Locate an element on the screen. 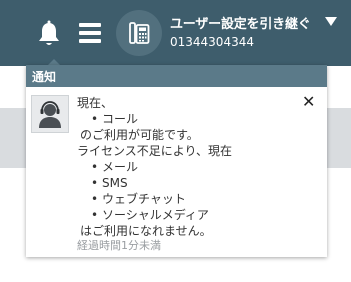 This screenshot has width=351, height=282. message-line: はご利用になれません。 is located at coordinates (146, 231).